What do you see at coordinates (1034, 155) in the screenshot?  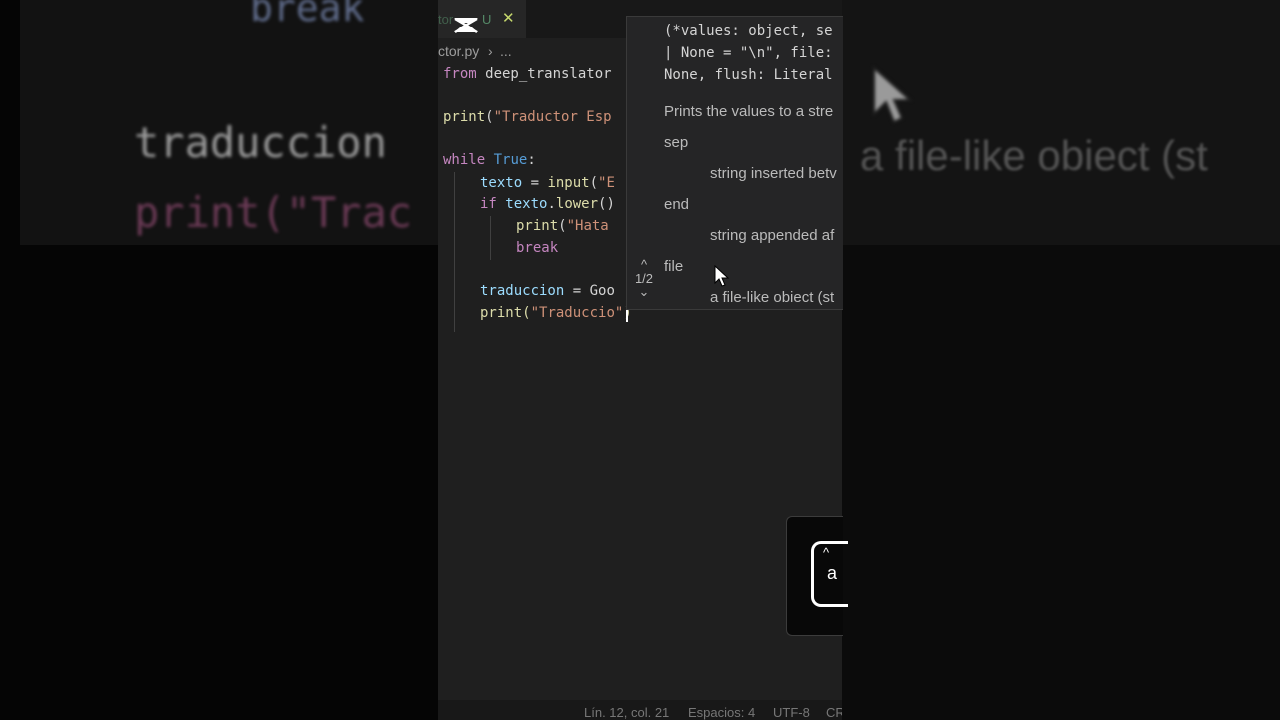 I see `background-doc-text: a file-like obiect (st` at bounding box center [1034, 155].